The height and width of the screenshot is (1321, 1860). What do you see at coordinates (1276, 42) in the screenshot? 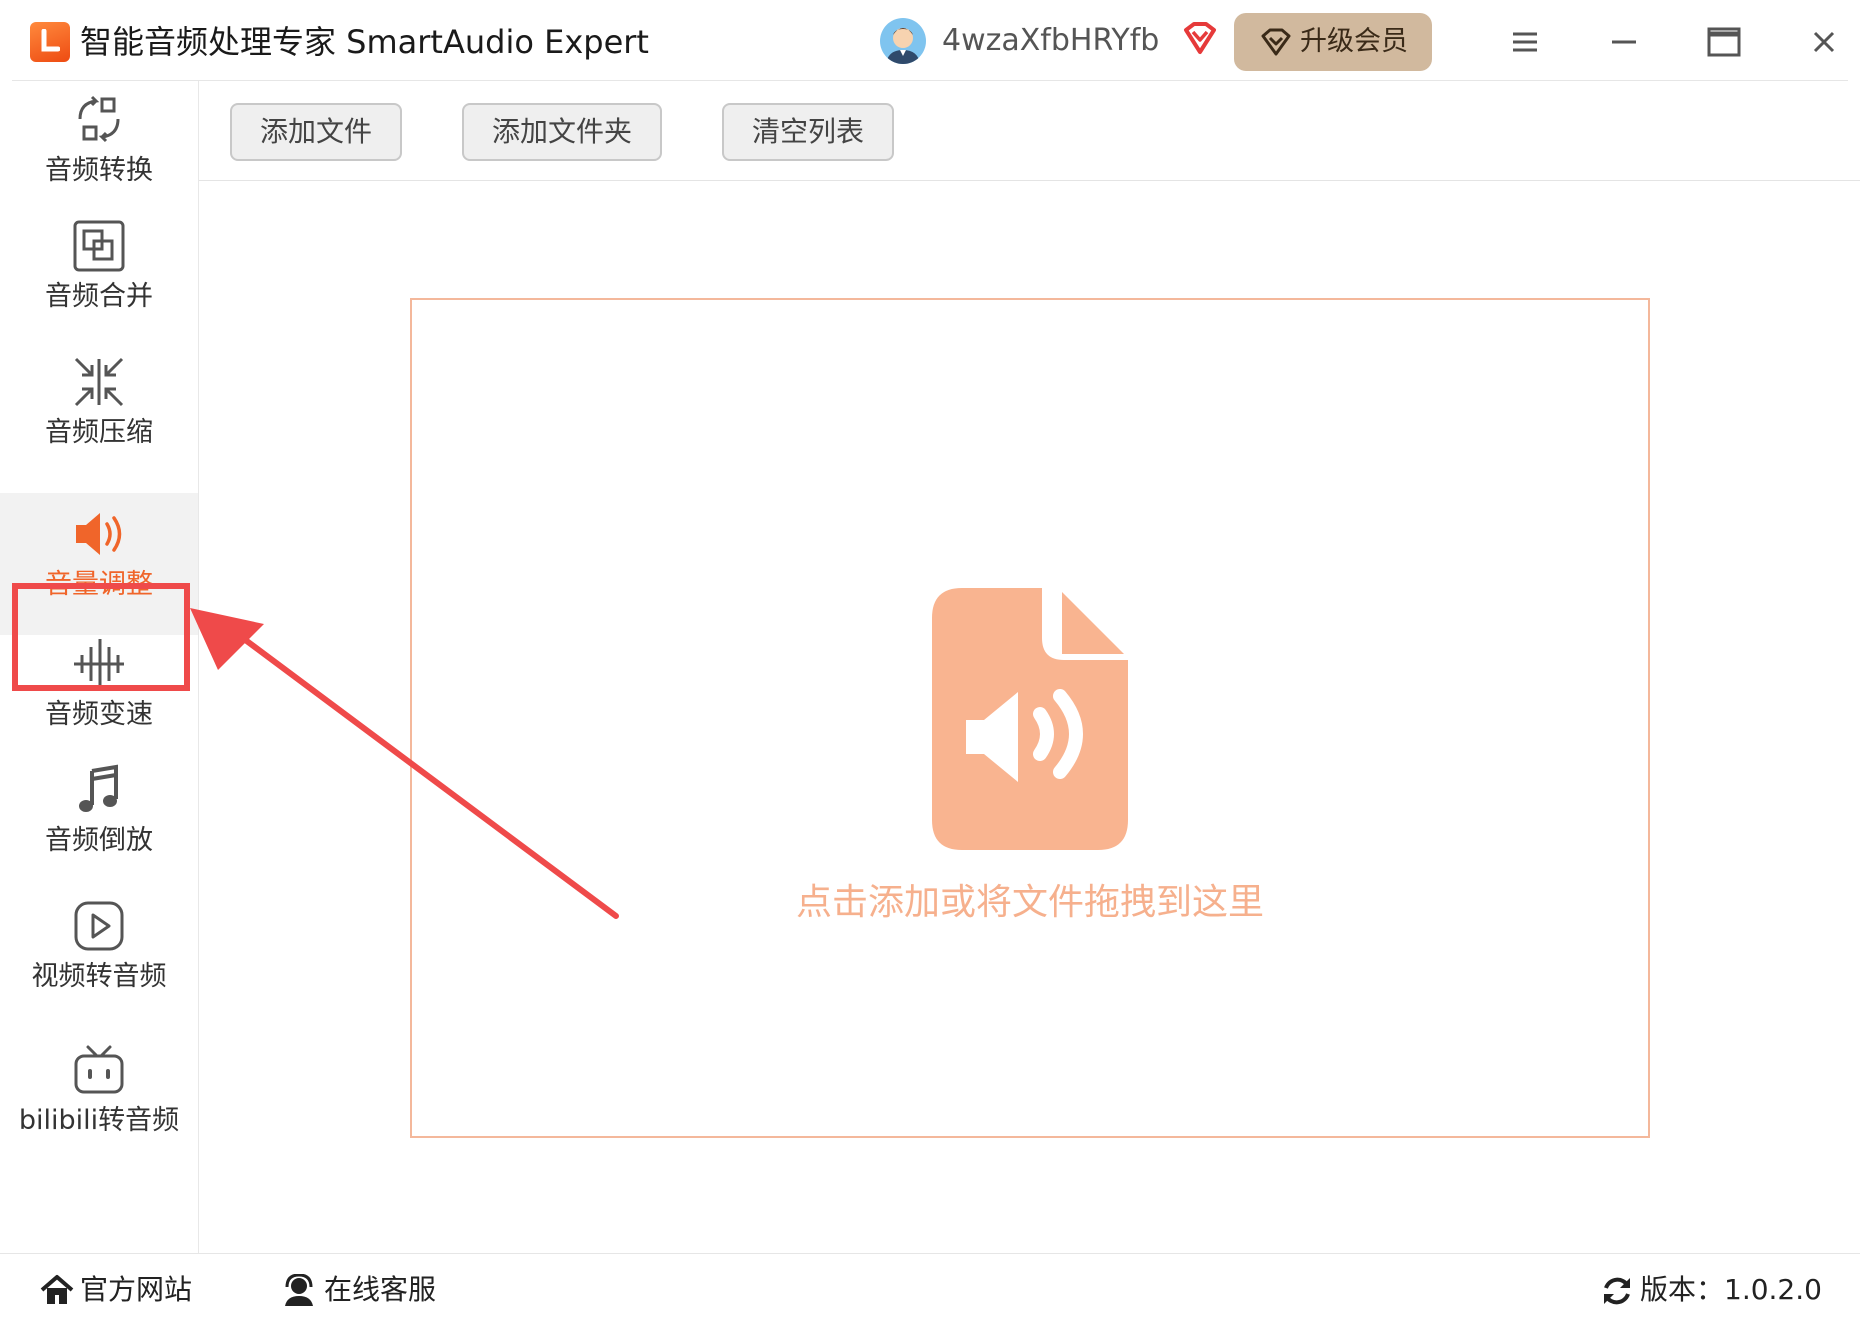
I see `diamond-icon` at bounding box center [1276, 42].